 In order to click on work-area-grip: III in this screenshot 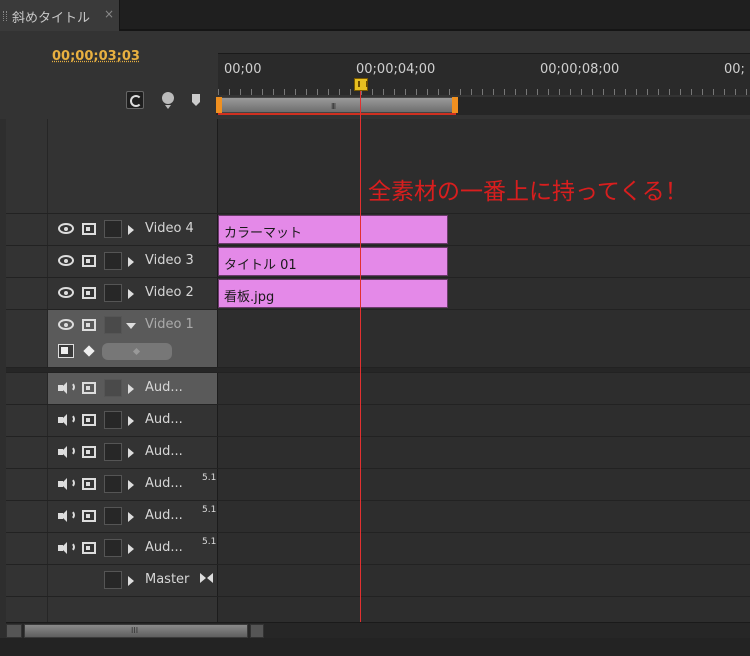, I will do `click(333, 106)`.